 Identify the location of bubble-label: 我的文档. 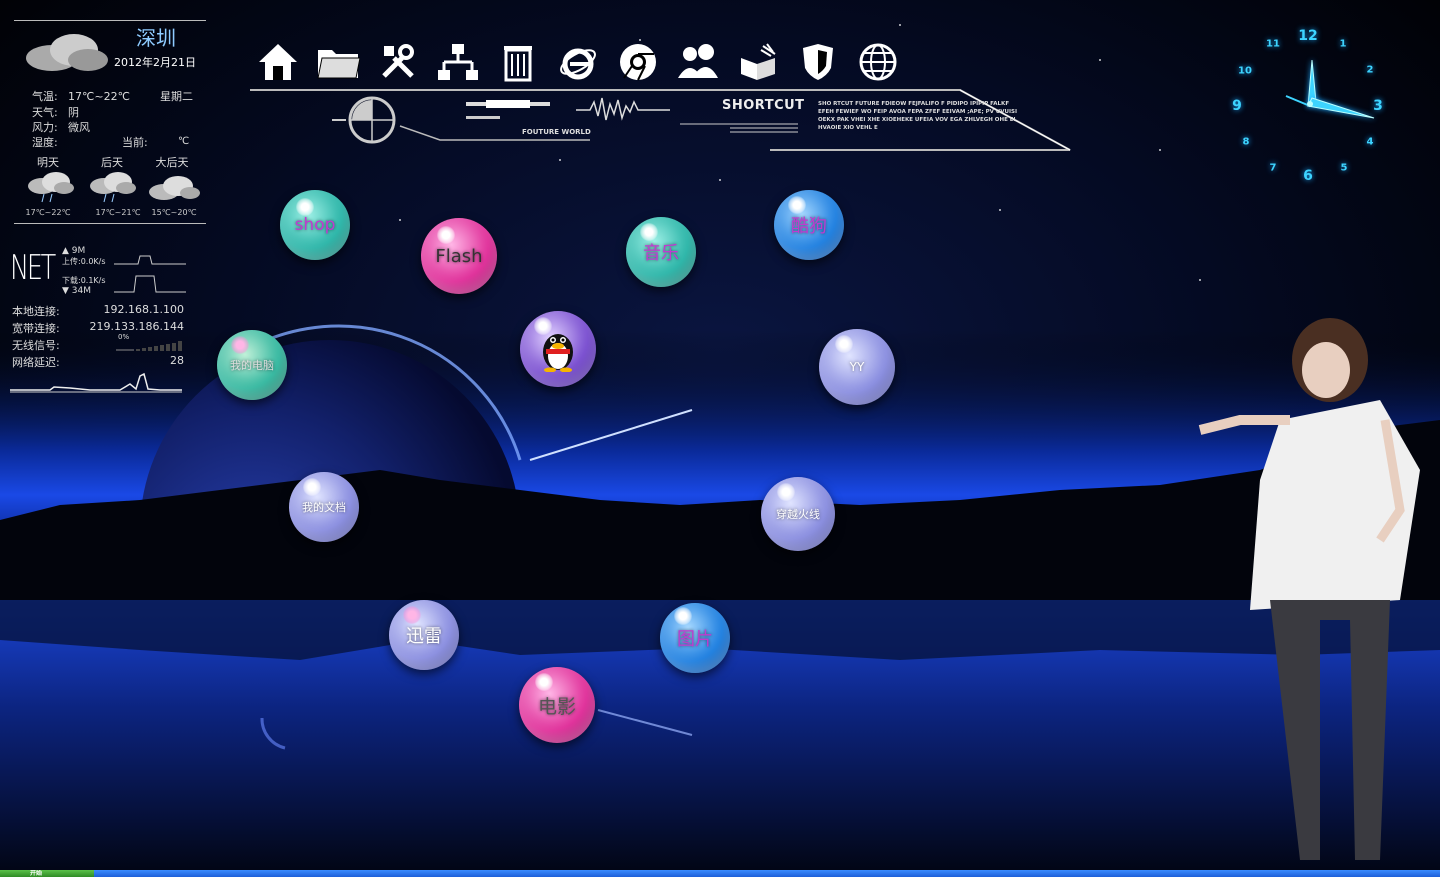
(324, 507).